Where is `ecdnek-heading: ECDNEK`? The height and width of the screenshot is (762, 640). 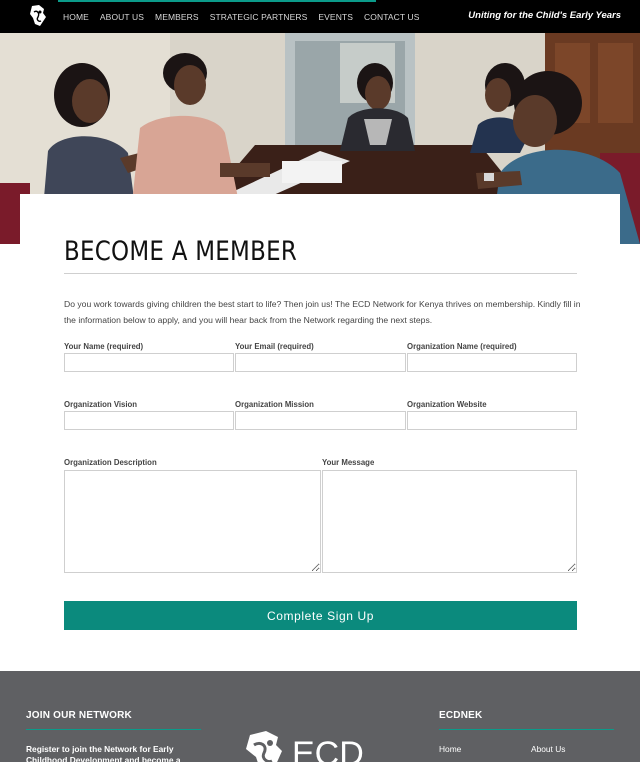
ecdnek-heading: ECDNEK is located at coordinates (461, 715).